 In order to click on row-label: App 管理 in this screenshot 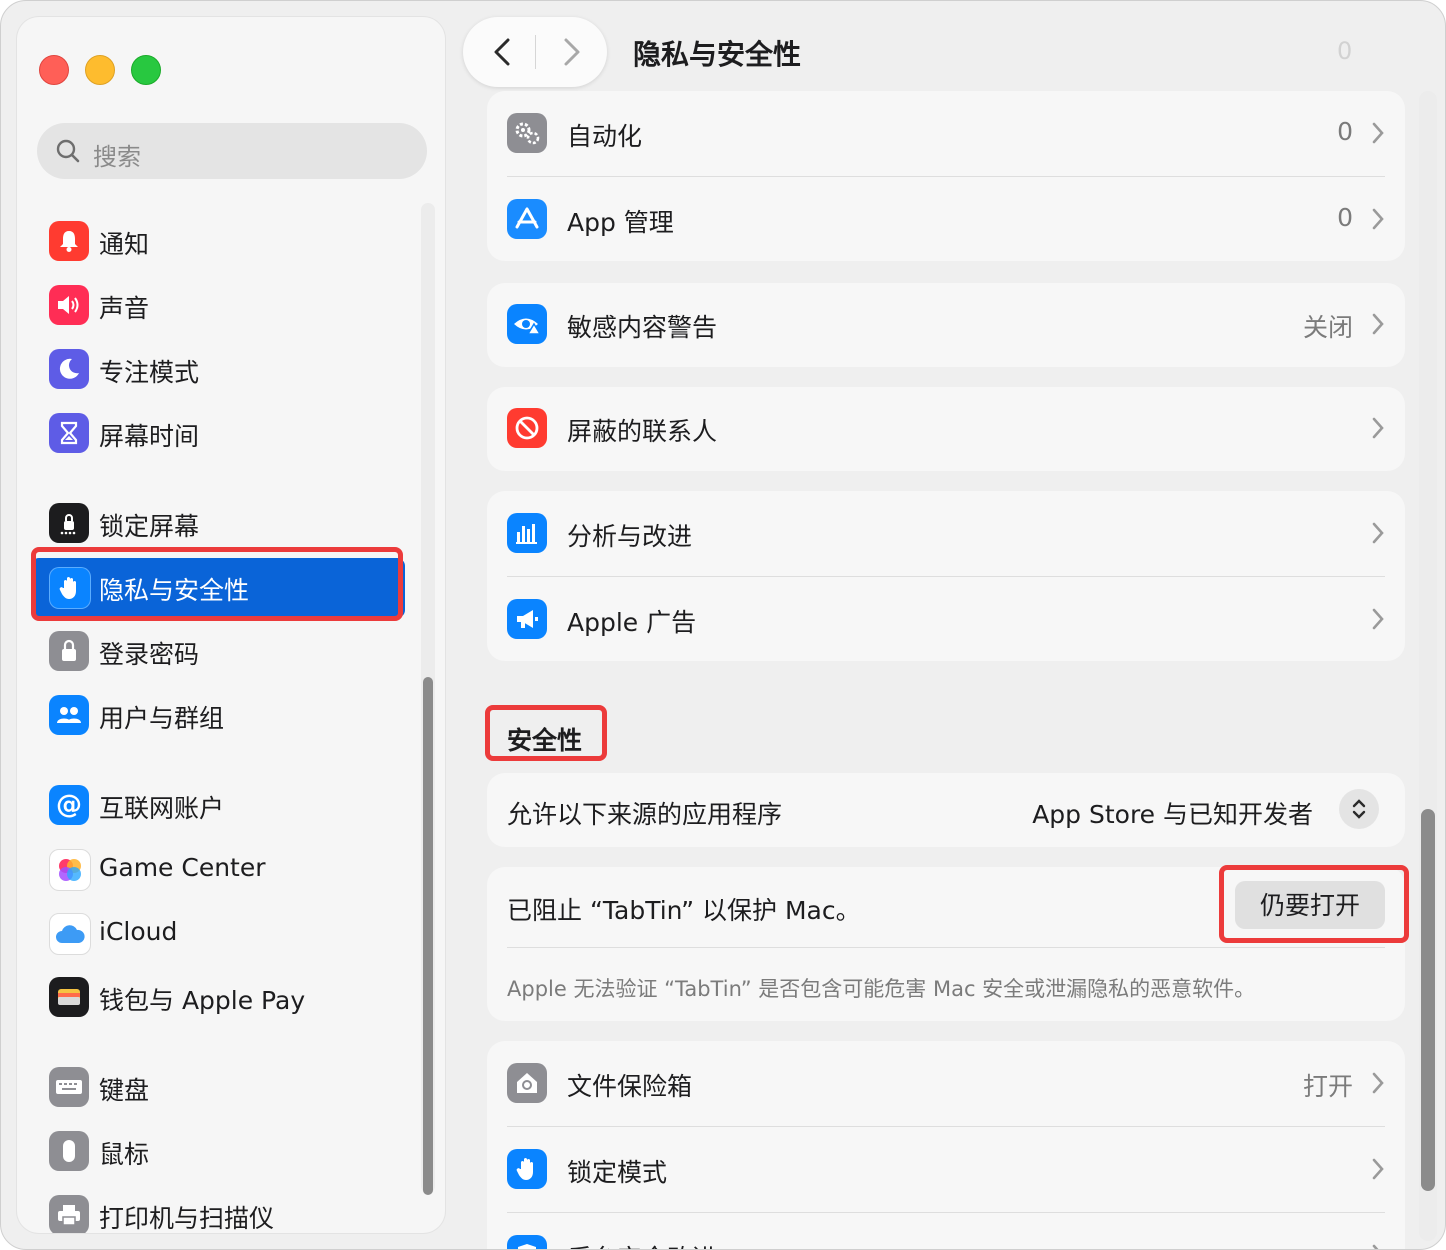, I will do `click(620, 222)`.